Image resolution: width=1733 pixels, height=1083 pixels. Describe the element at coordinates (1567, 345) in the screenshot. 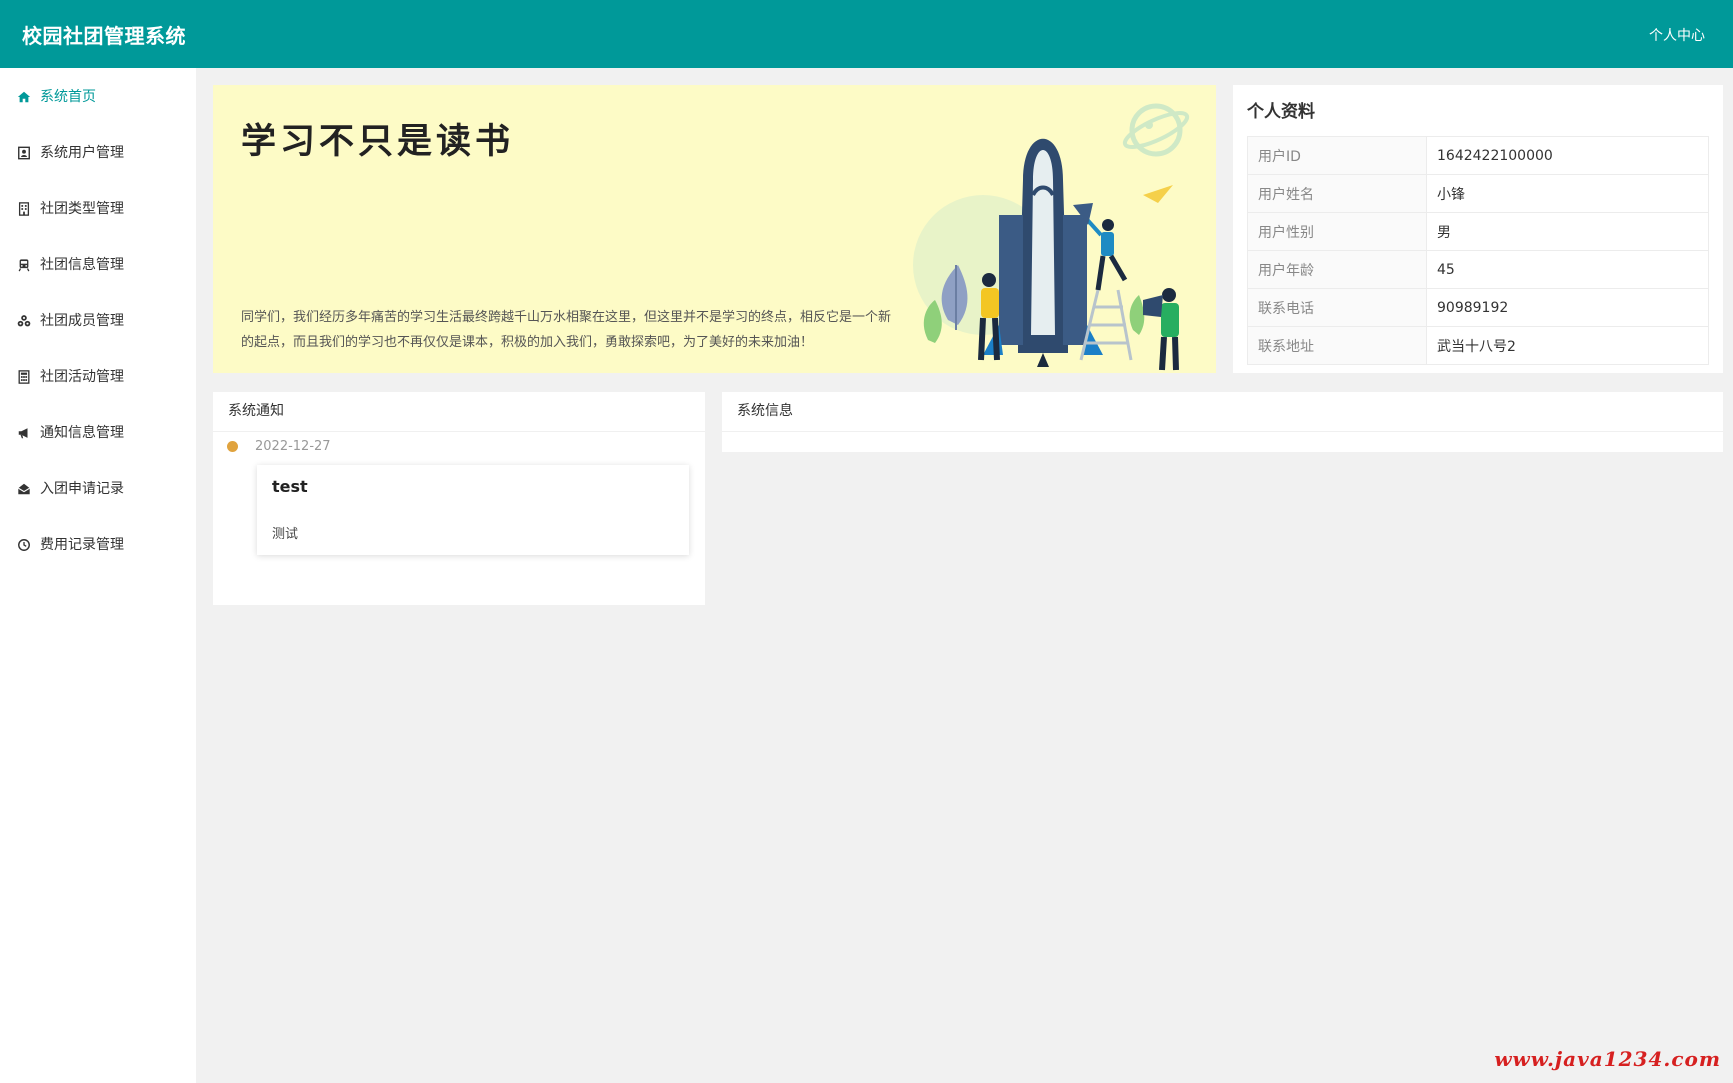

I see `profile-value: 武当十八号2` at that location.